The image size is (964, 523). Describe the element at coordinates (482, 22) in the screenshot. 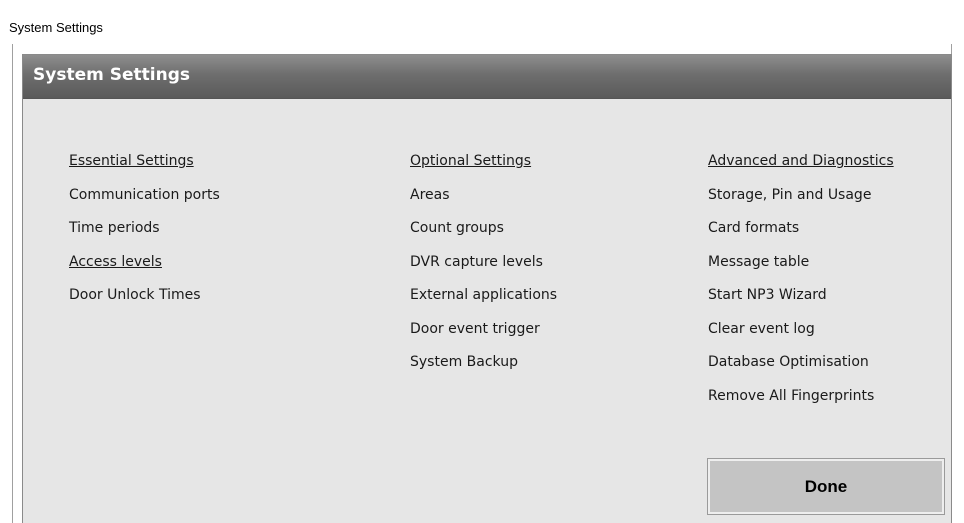

I see `window-titlebar: System Settings` at that location.